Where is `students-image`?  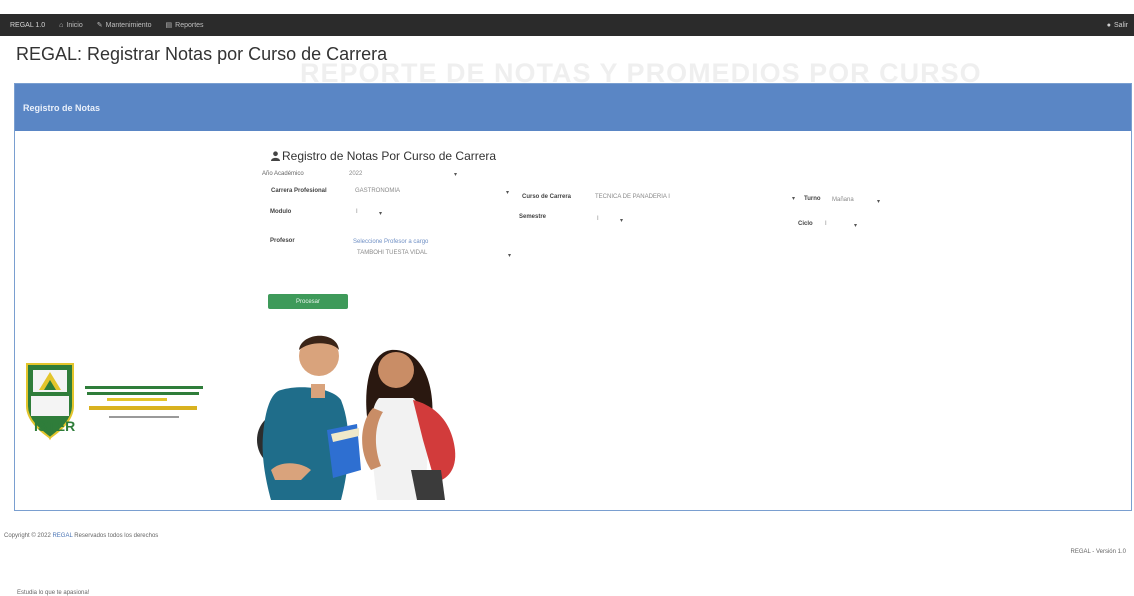
students-image is located at coordinates (356, 417).